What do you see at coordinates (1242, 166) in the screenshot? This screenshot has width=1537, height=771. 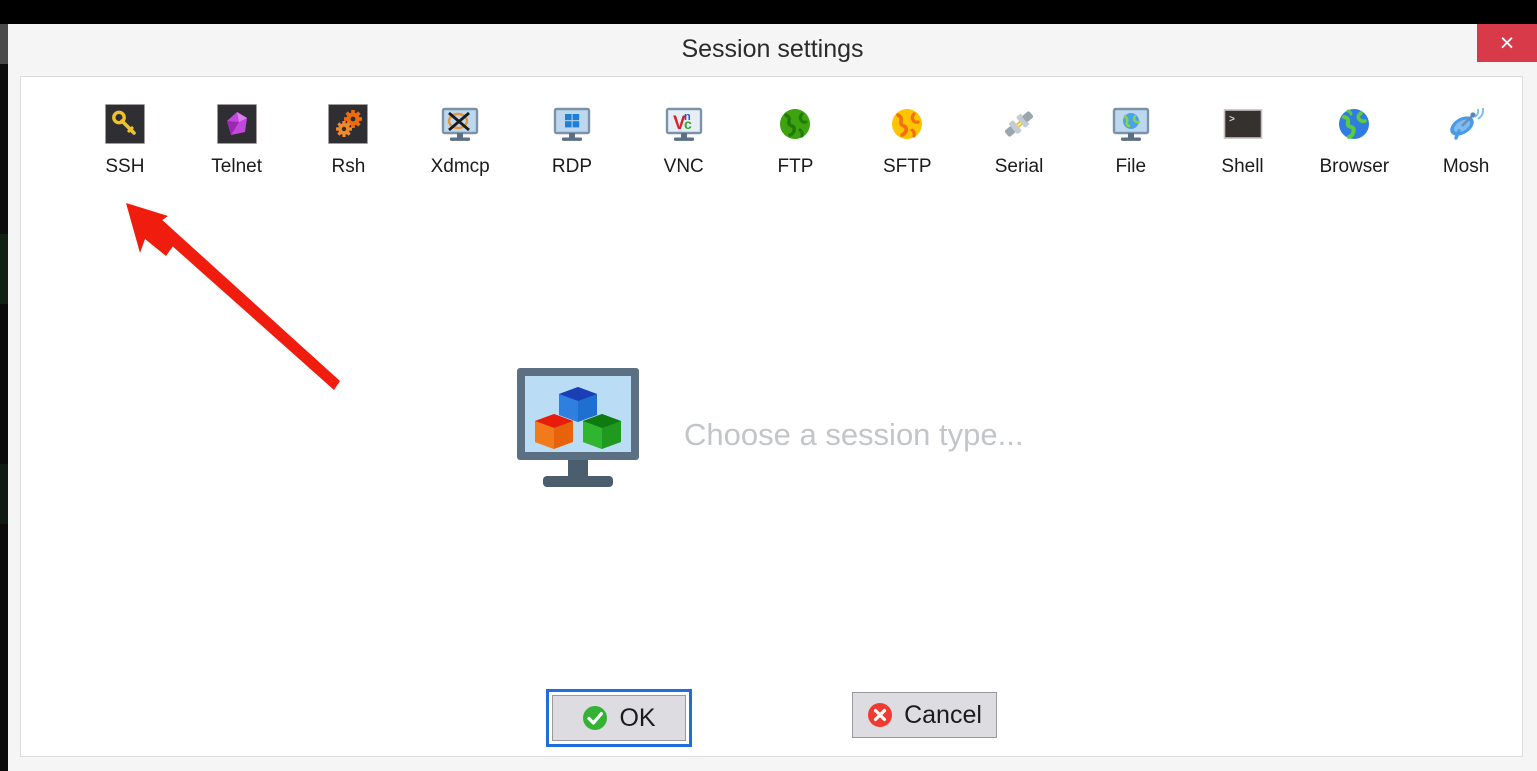 I see `session-type-label: Shell` at bounding box center [1242, 166].